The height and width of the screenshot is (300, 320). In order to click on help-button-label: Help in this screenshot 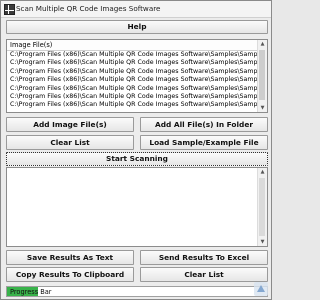, I will do `click(137, 26)`.